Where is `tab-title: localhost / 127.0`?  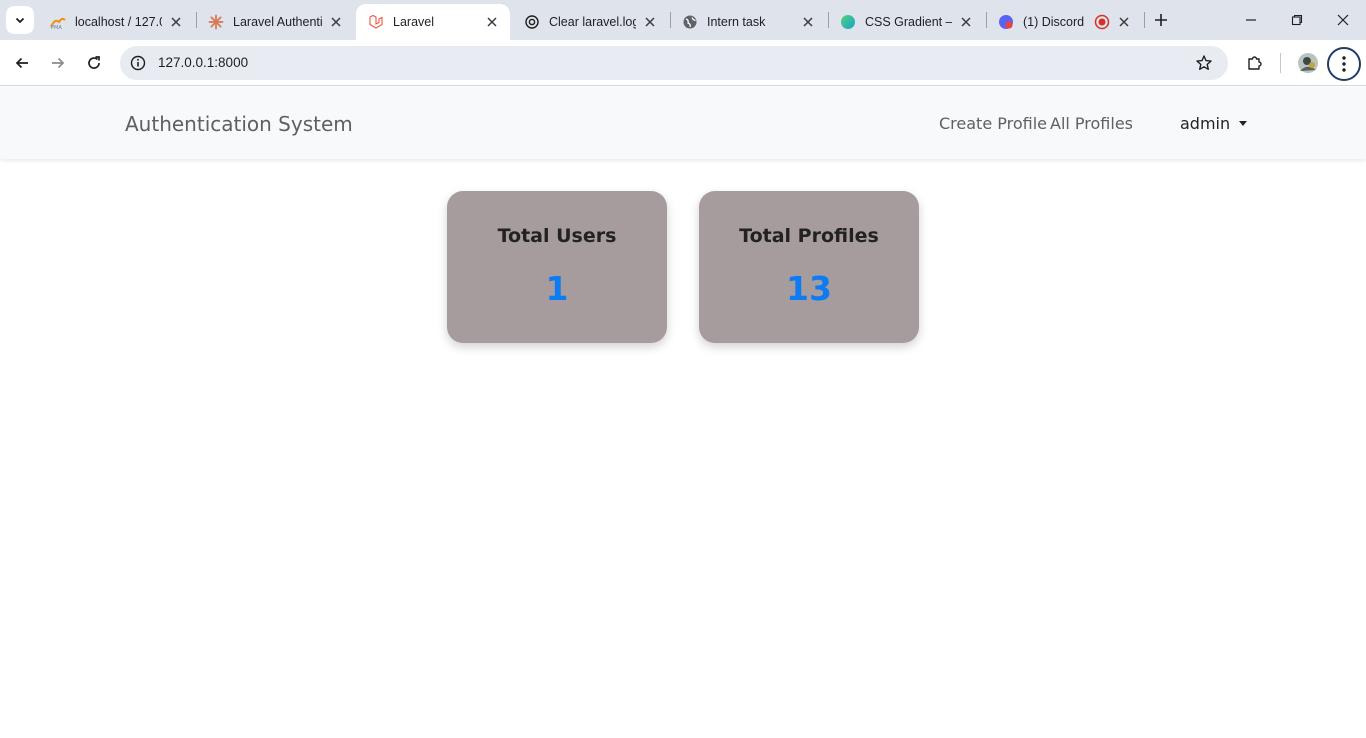
tab-title: localhost / 127.0 is located at coordinates (118, 22).